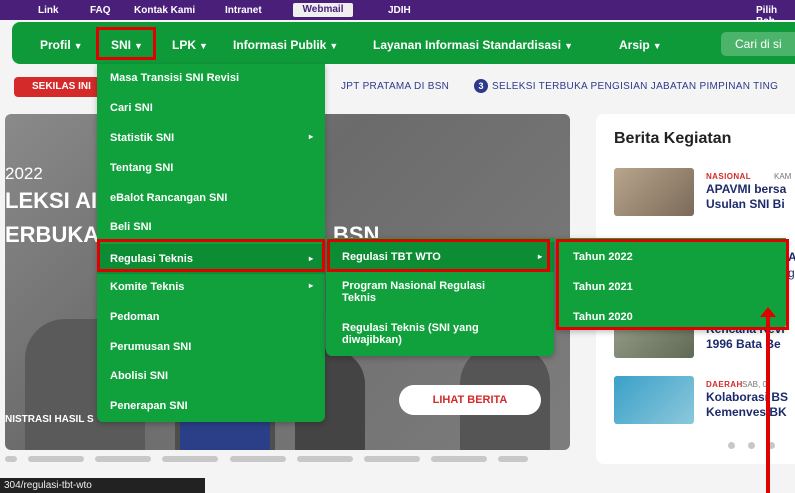  I want to click on news-date: KAM, so click(783, 176).